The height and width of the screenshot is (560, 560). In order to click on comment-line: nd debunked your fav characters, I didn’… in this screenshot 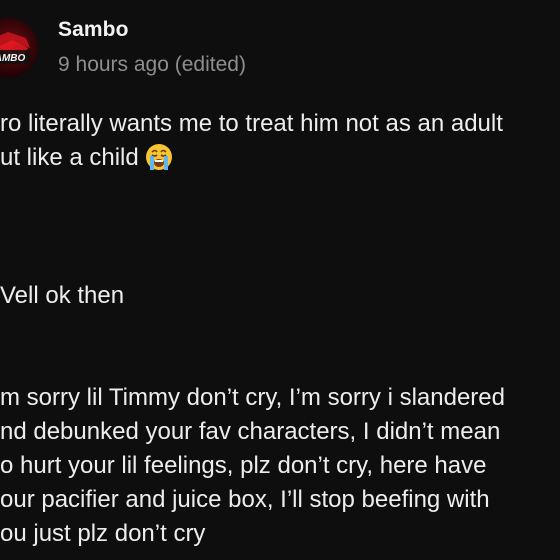, I will do `click(250, 431)`.